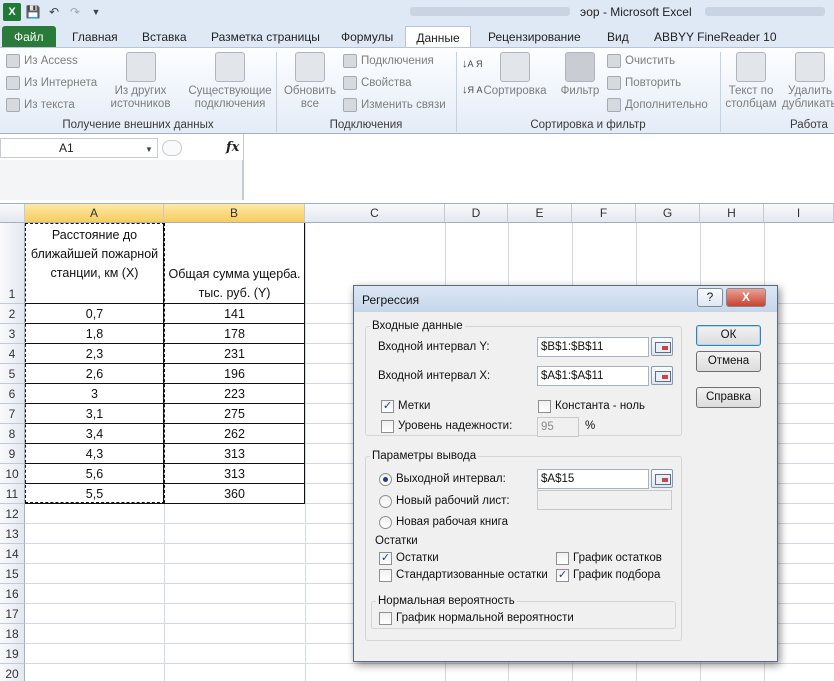 This screenshot has width=834, height=681. Describe the element at coordinates (375, 213) in the screenshot. I see `column-header-c: C` at that location.